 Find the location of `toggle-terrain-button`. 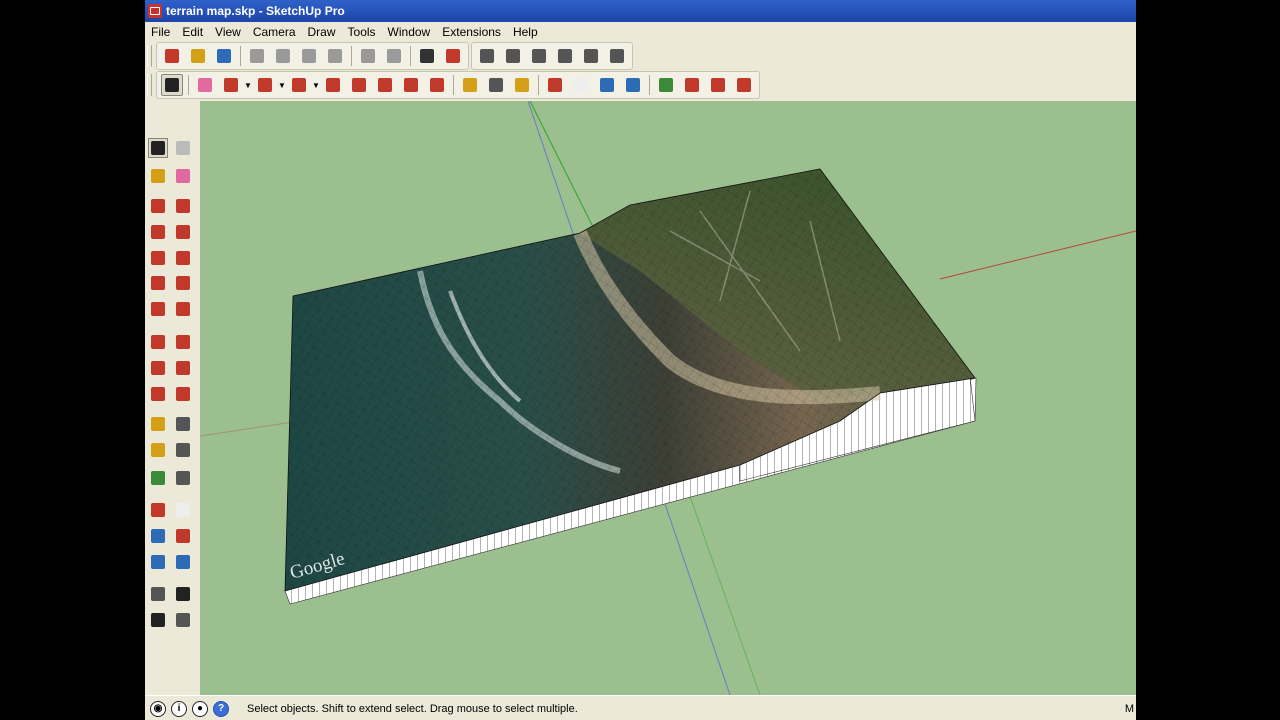

toggle-terrain-button is located at coordinates (692, 85).